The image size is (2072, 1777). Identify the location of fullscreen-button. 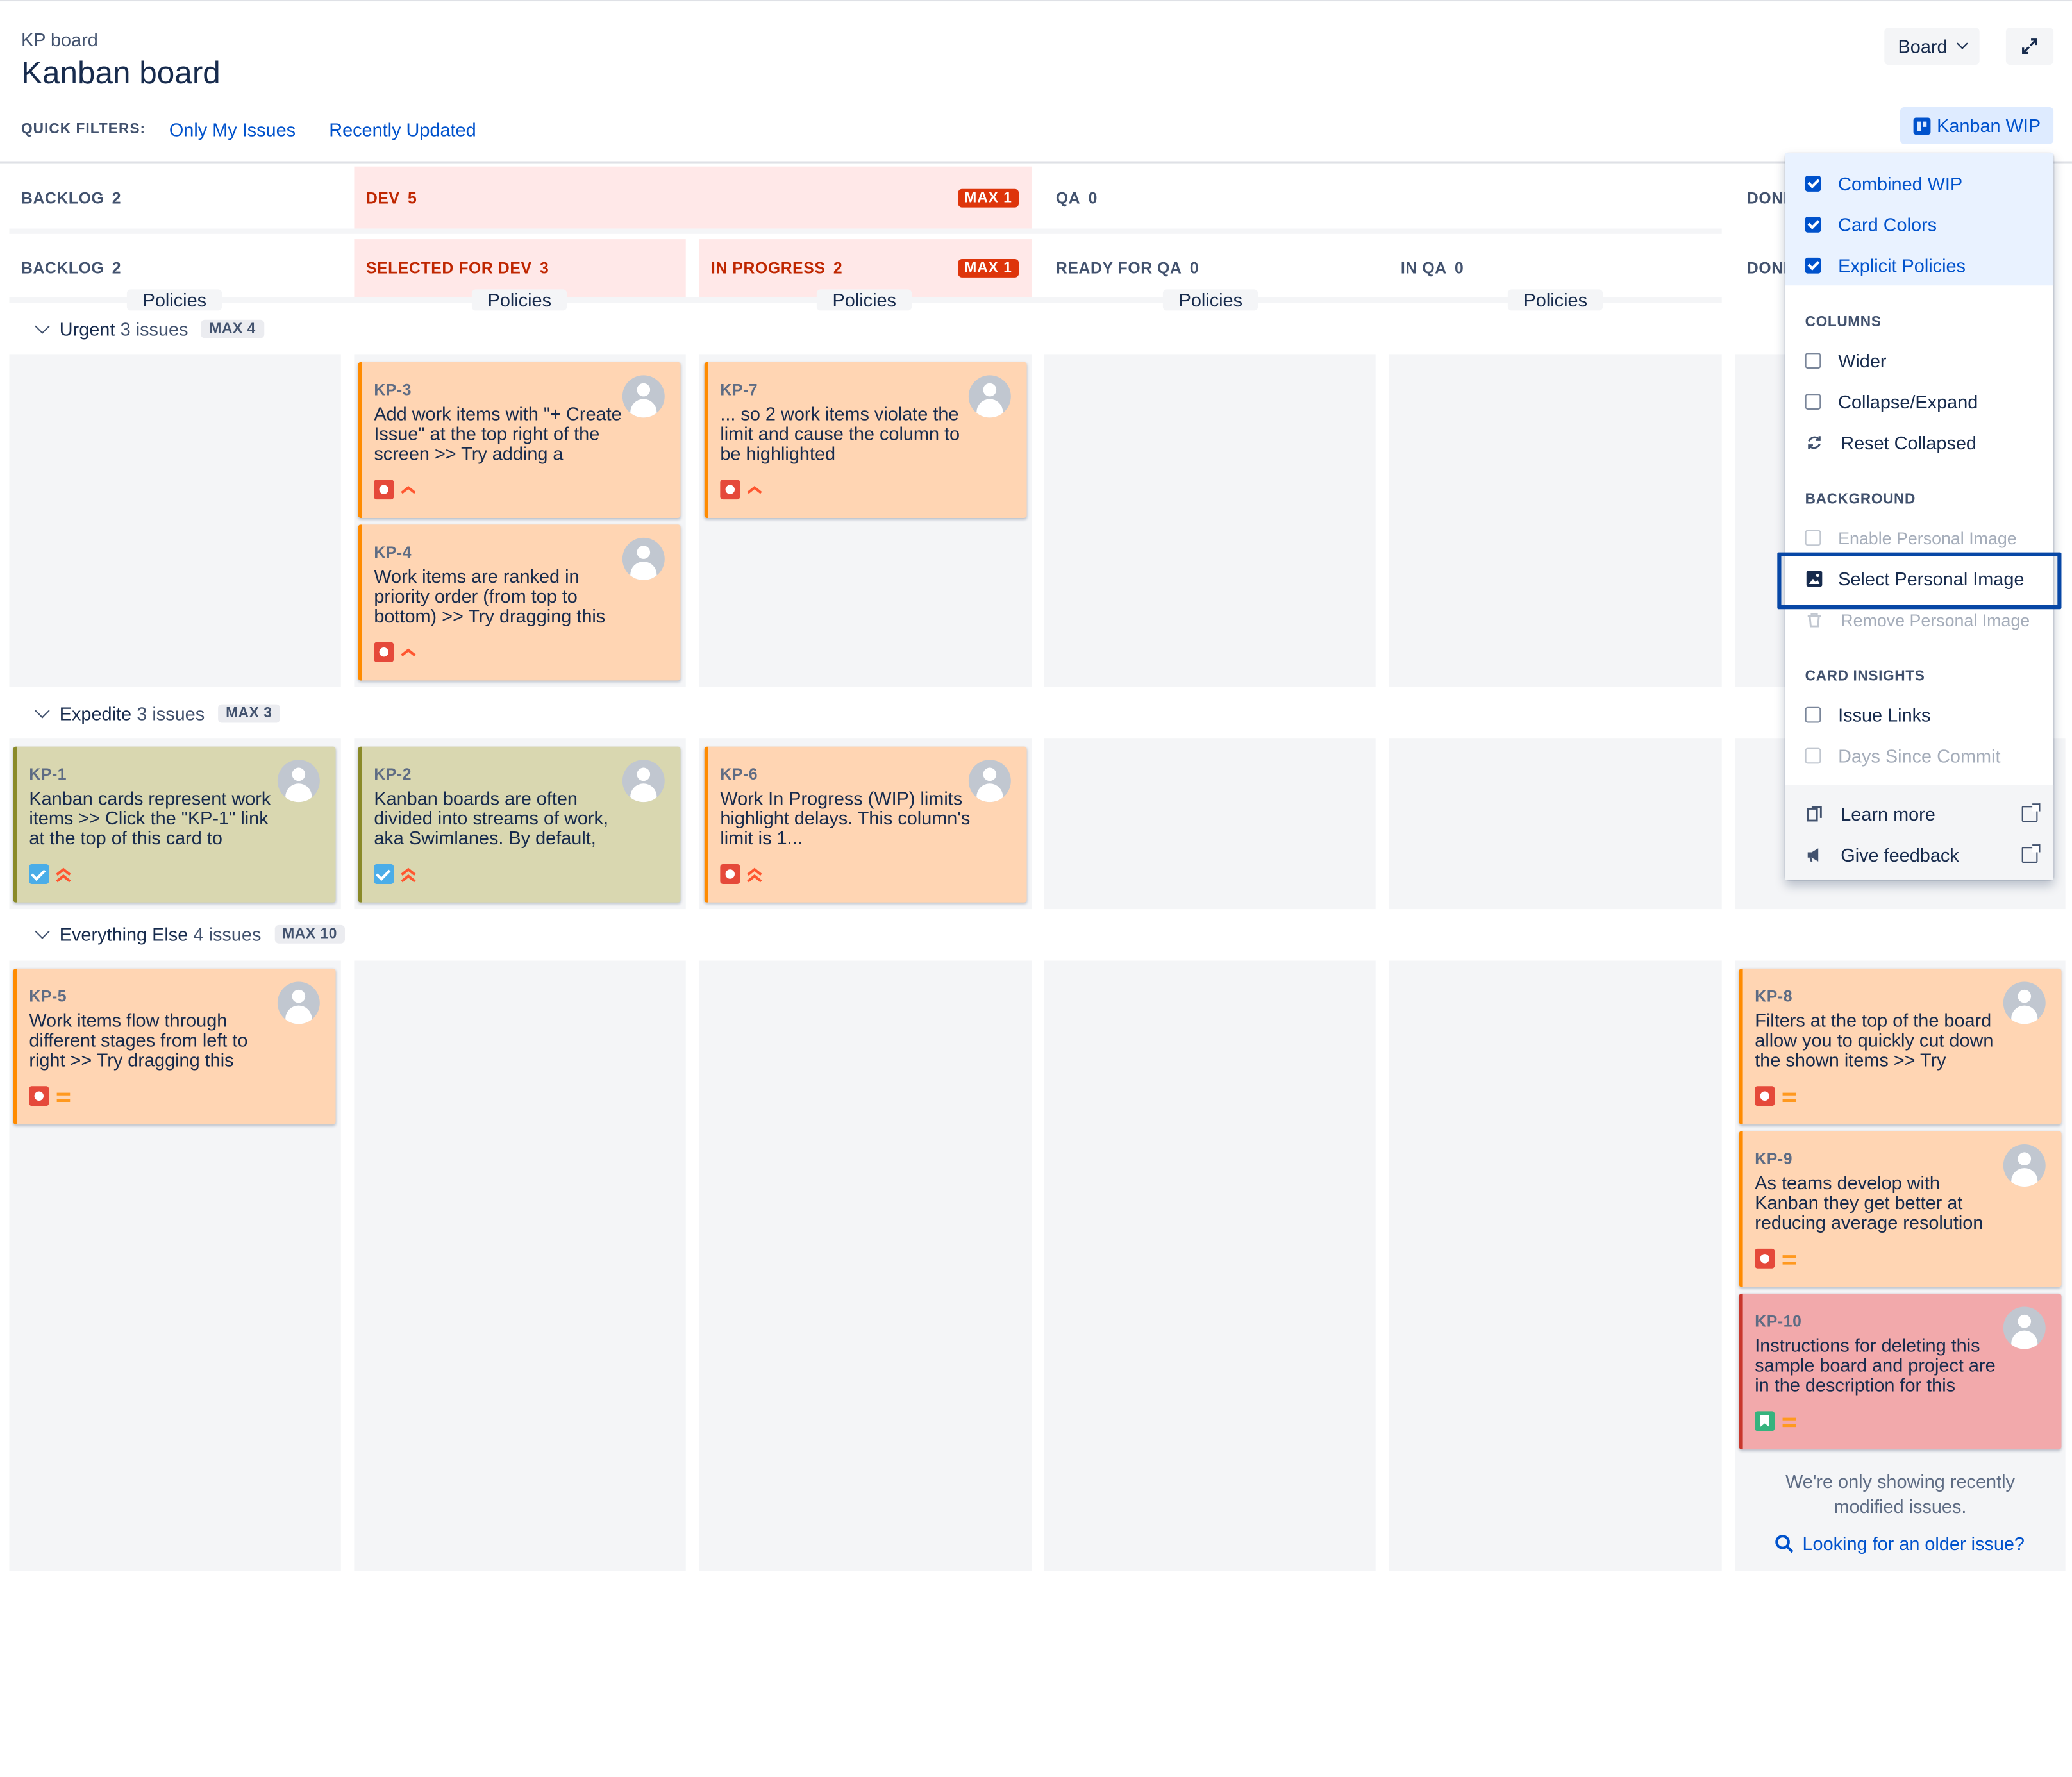
(2030, 46).